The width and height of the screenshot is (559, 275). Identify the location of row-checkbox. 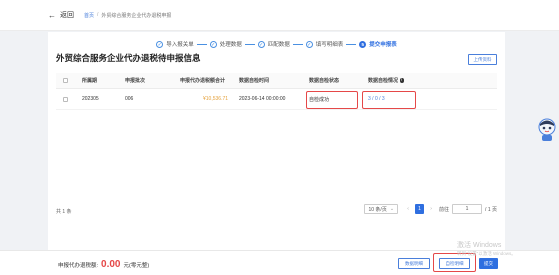
(65, 99).